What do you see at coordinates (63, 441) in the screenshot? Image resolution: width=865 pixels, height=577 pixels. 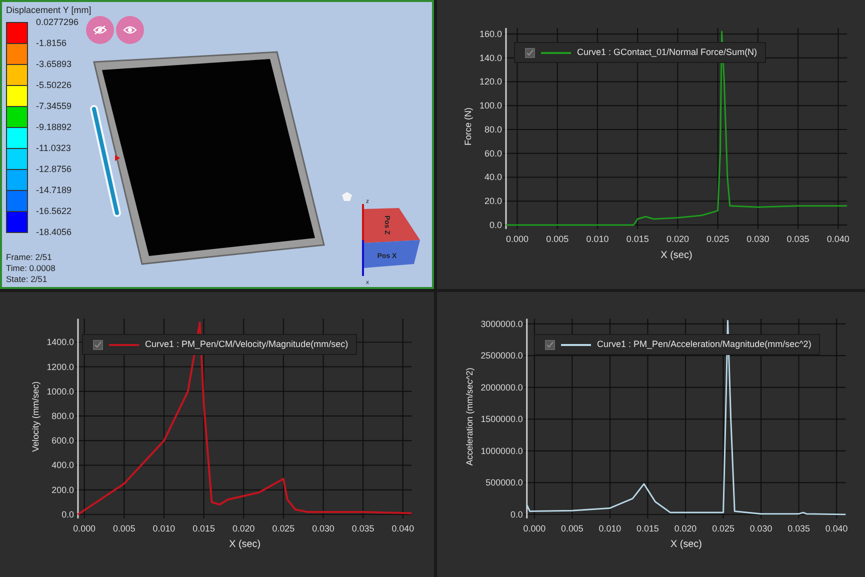 I see `y-tick-label: 600.0` at bounding box center [63, 441].